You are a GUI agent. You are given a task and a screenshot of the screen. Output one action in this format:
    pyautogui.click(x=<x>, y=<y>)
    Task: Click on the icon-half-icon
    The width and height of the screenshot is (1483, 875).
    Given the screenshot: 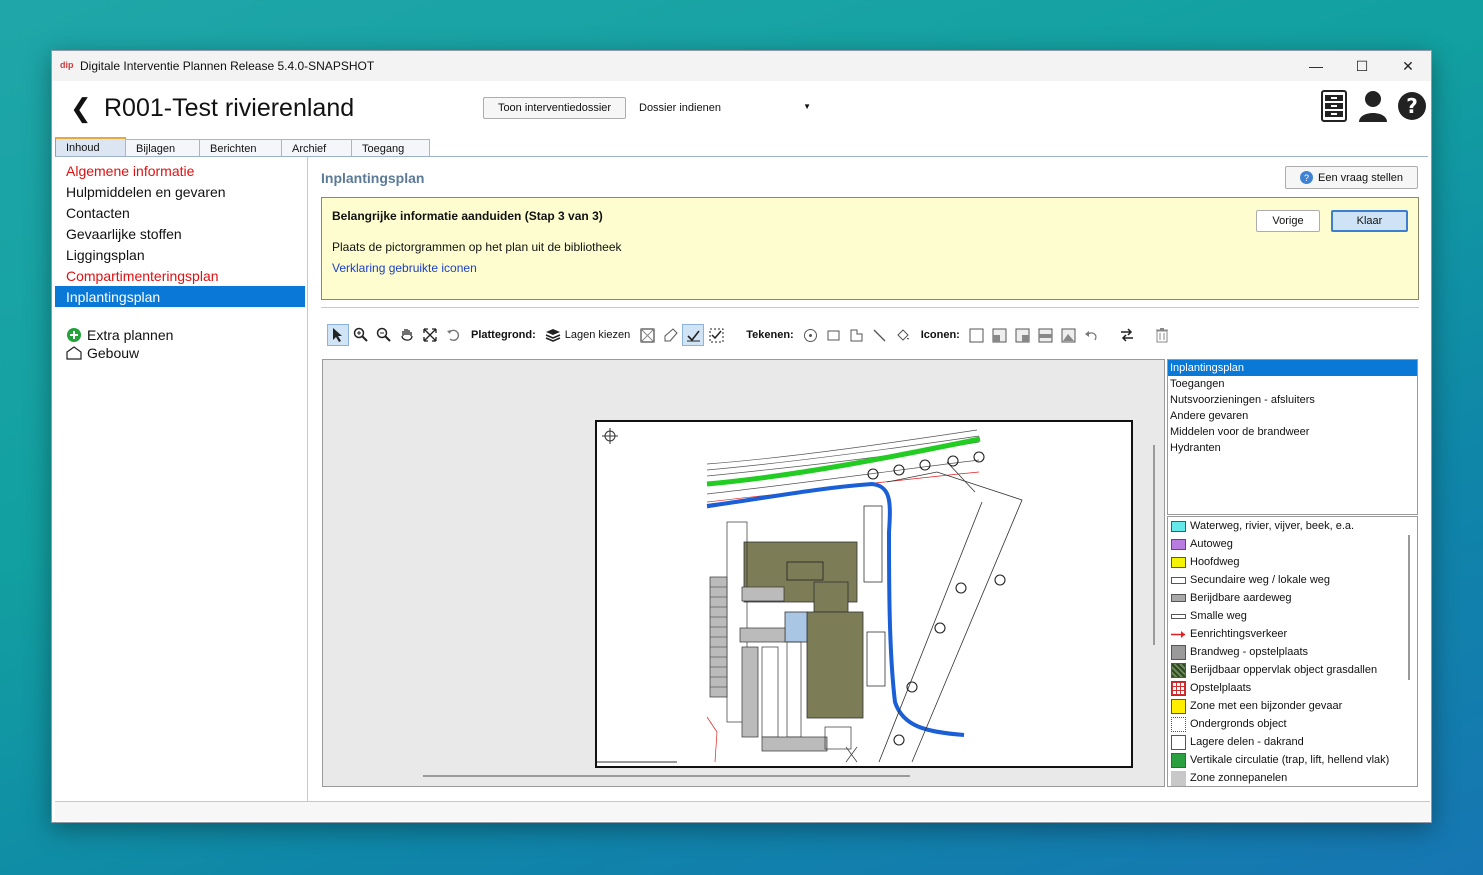 What is the action you would take?
    pyautogui.click(x=1046, y=335)
    